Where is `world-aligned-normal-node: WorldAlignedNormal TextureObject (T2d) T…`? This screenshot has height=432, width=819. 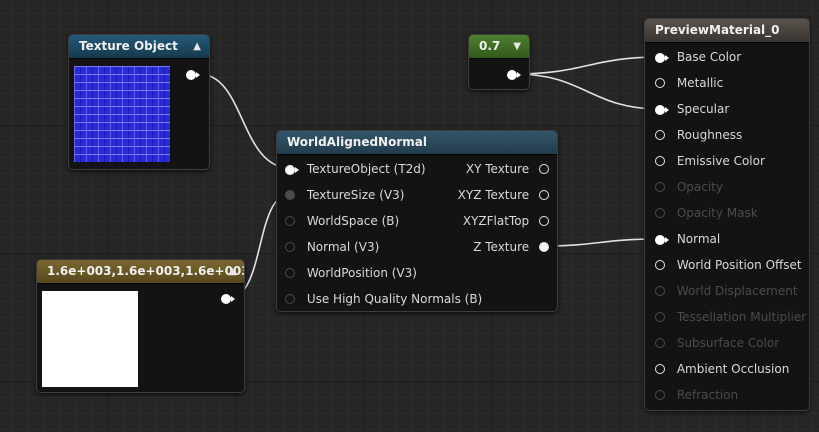
world-aligned-normal-node: WorldAlignedNormal TextureObject (T2d) T… is located at coordinates (417, 221).